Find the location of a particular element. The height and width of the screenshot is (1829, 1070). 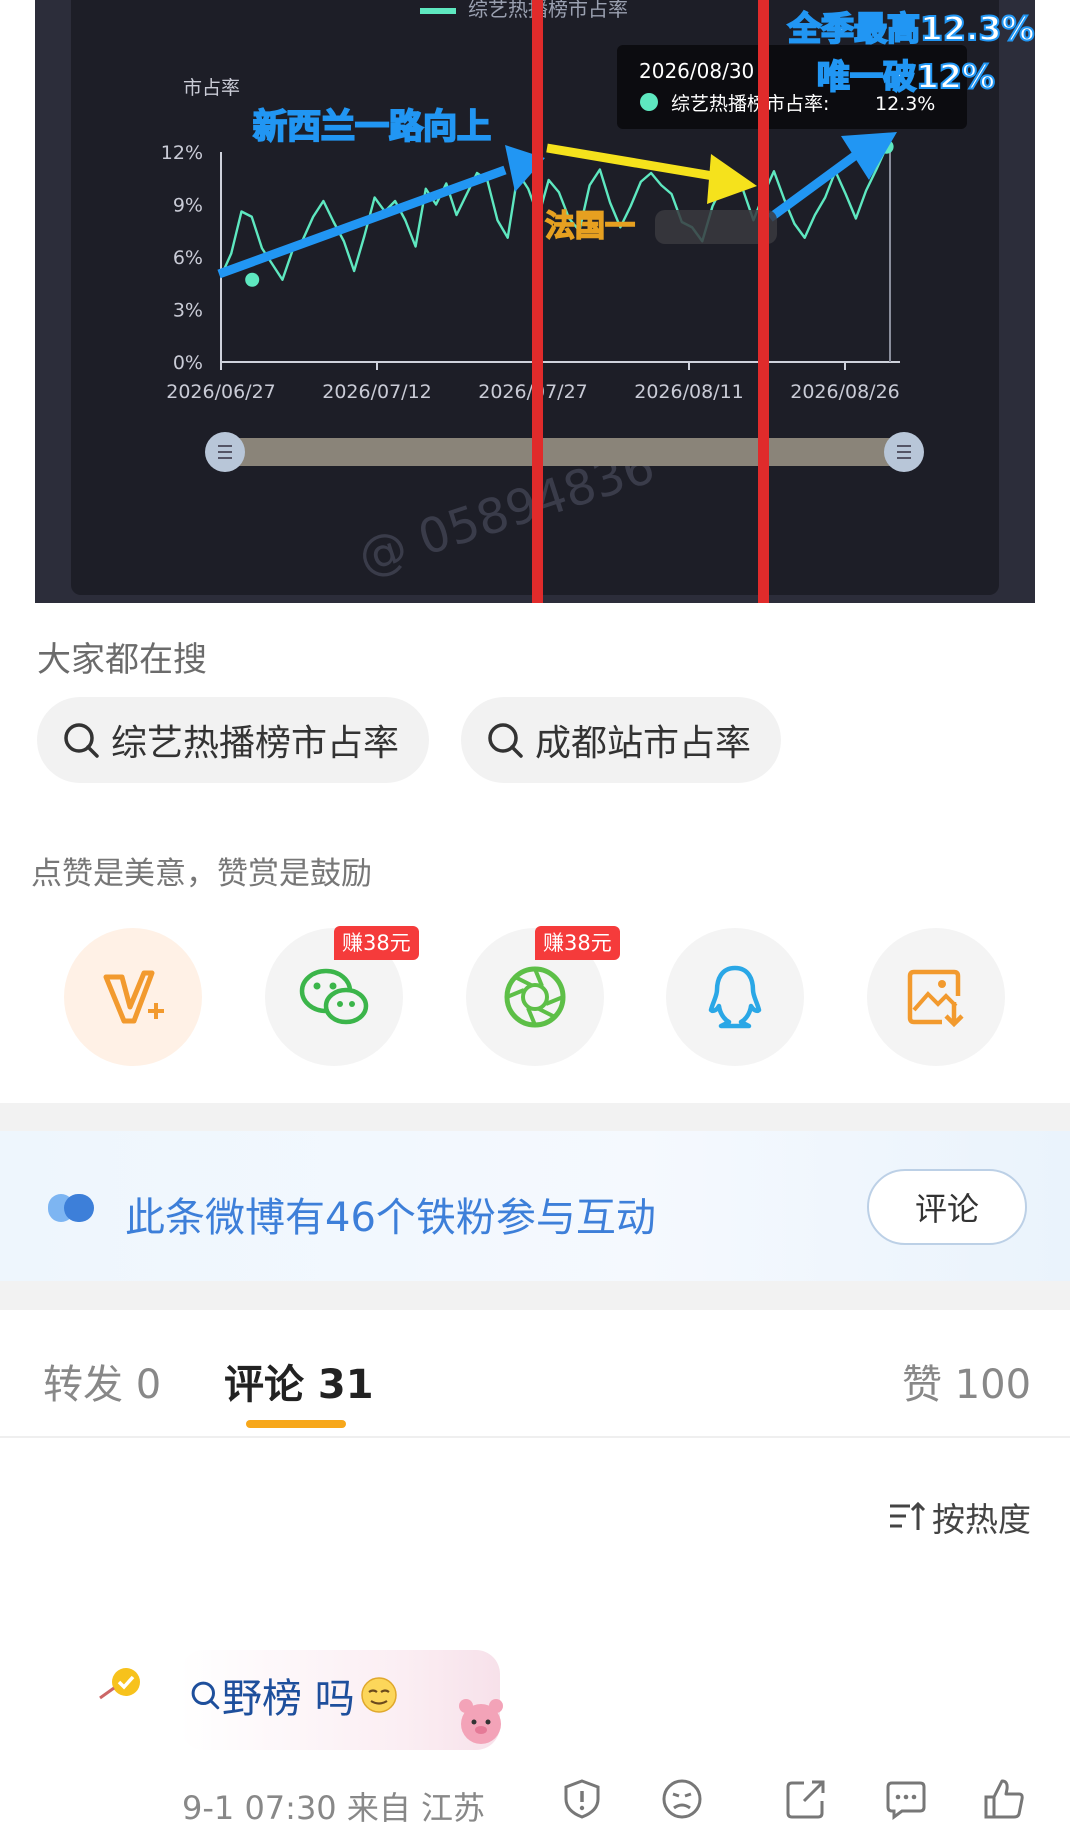

annotation-peak: 全季最高12.3% is located at coordinates (911, 28).